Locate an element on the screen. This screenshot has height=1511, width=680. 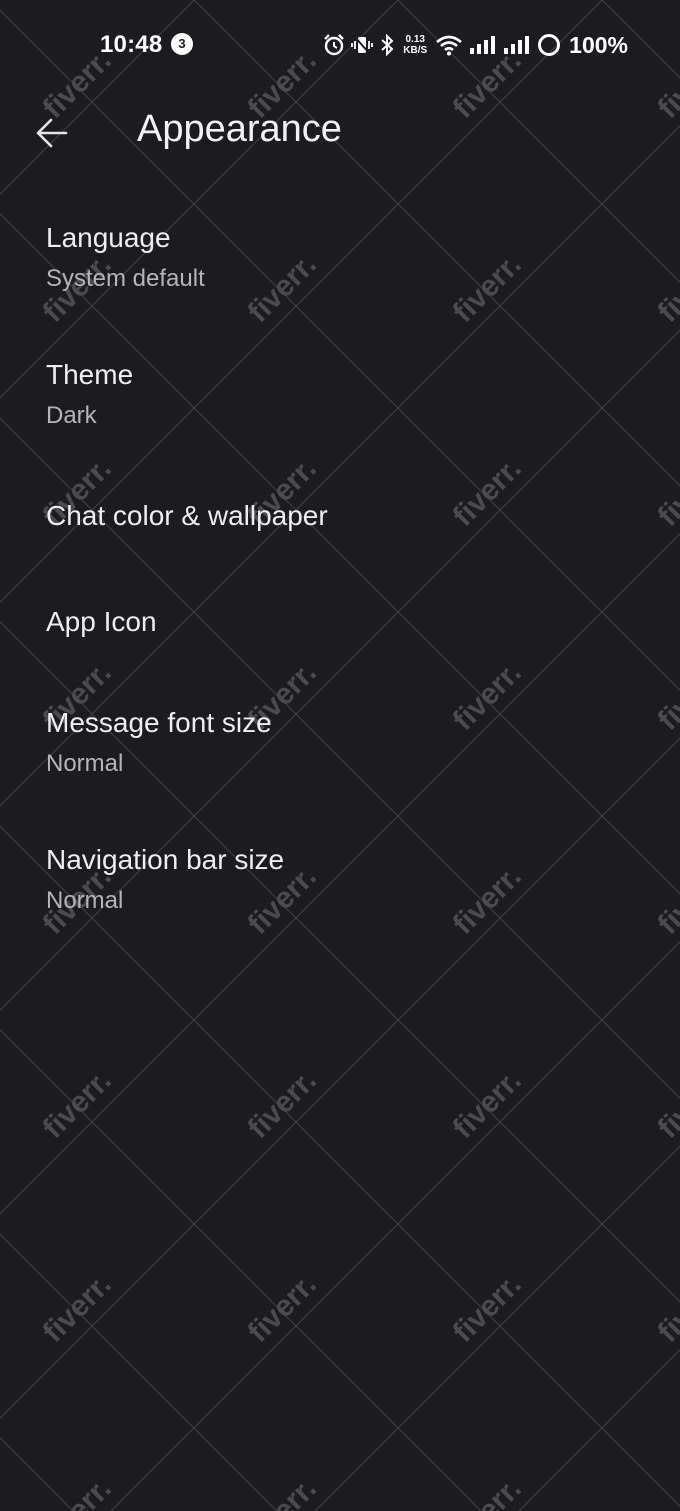
bluetooth-icon is located at coordinates (387, 45).